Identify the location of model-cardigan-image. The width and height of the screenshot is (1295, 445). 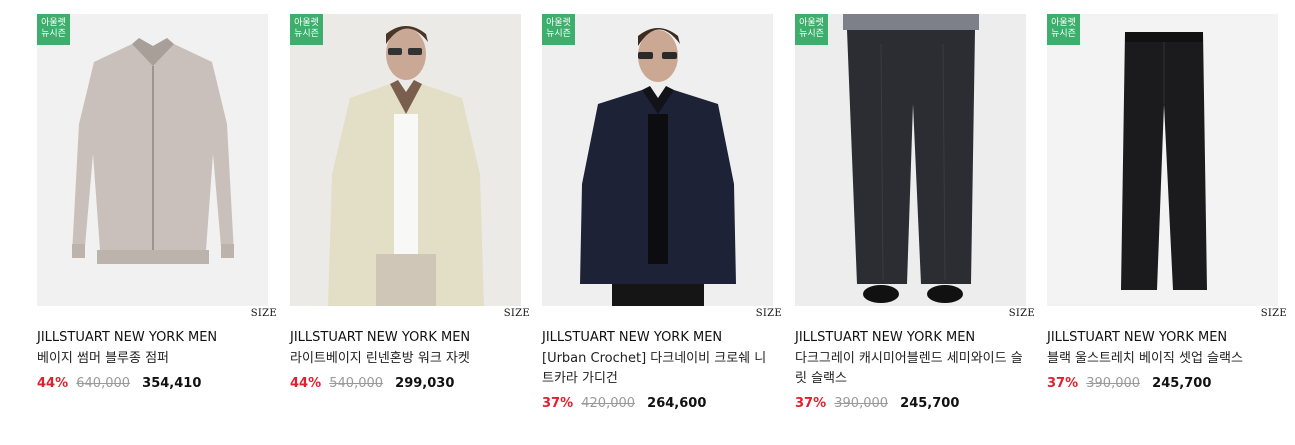
(657, 160).